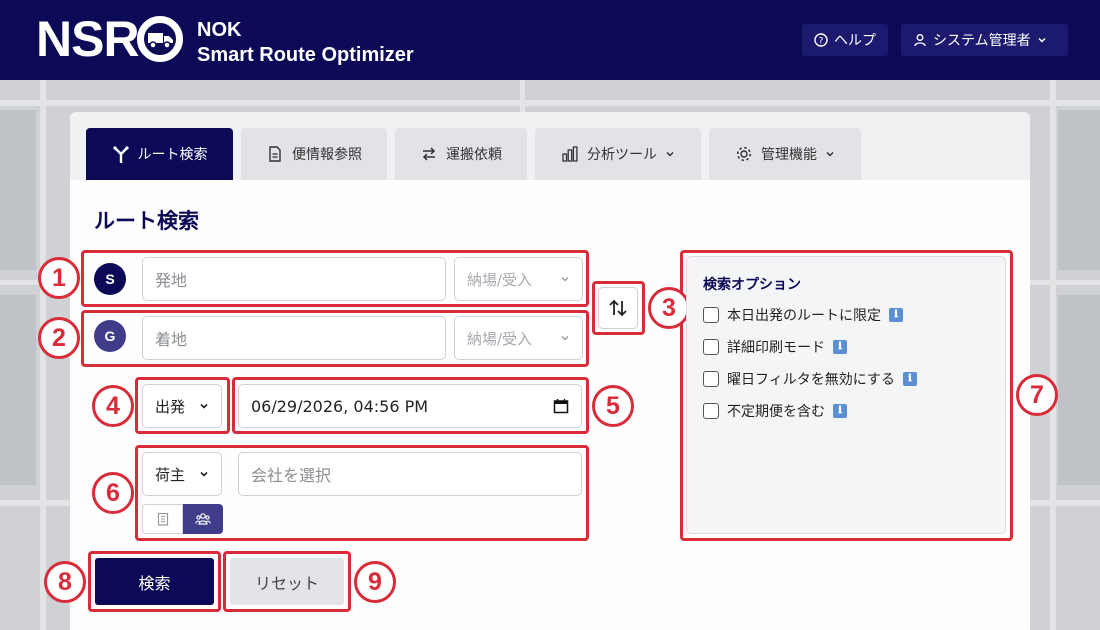 This screenshot has height=630, width=1100. What do you see at coordinates (474, 155) in the screenshot?
I see `tab-label: 運搬依頼` at bounding box center [474, 155].